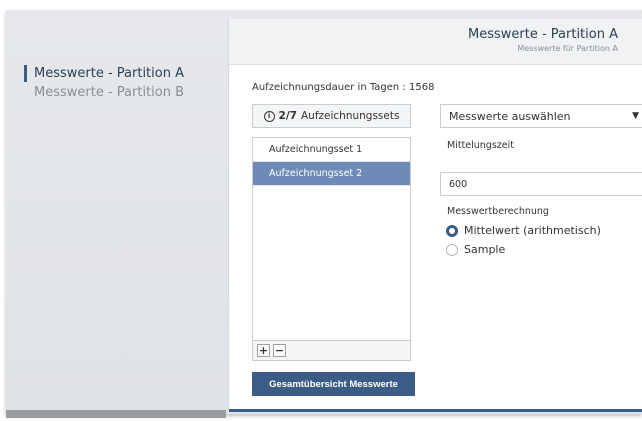 The height and width of the screenshot is (421, 642). What do you see at coordinates (567, 48) in the screenshot?
I see `page-subtitle: Messwerte für Partition A` at bounding box center [567, 48].